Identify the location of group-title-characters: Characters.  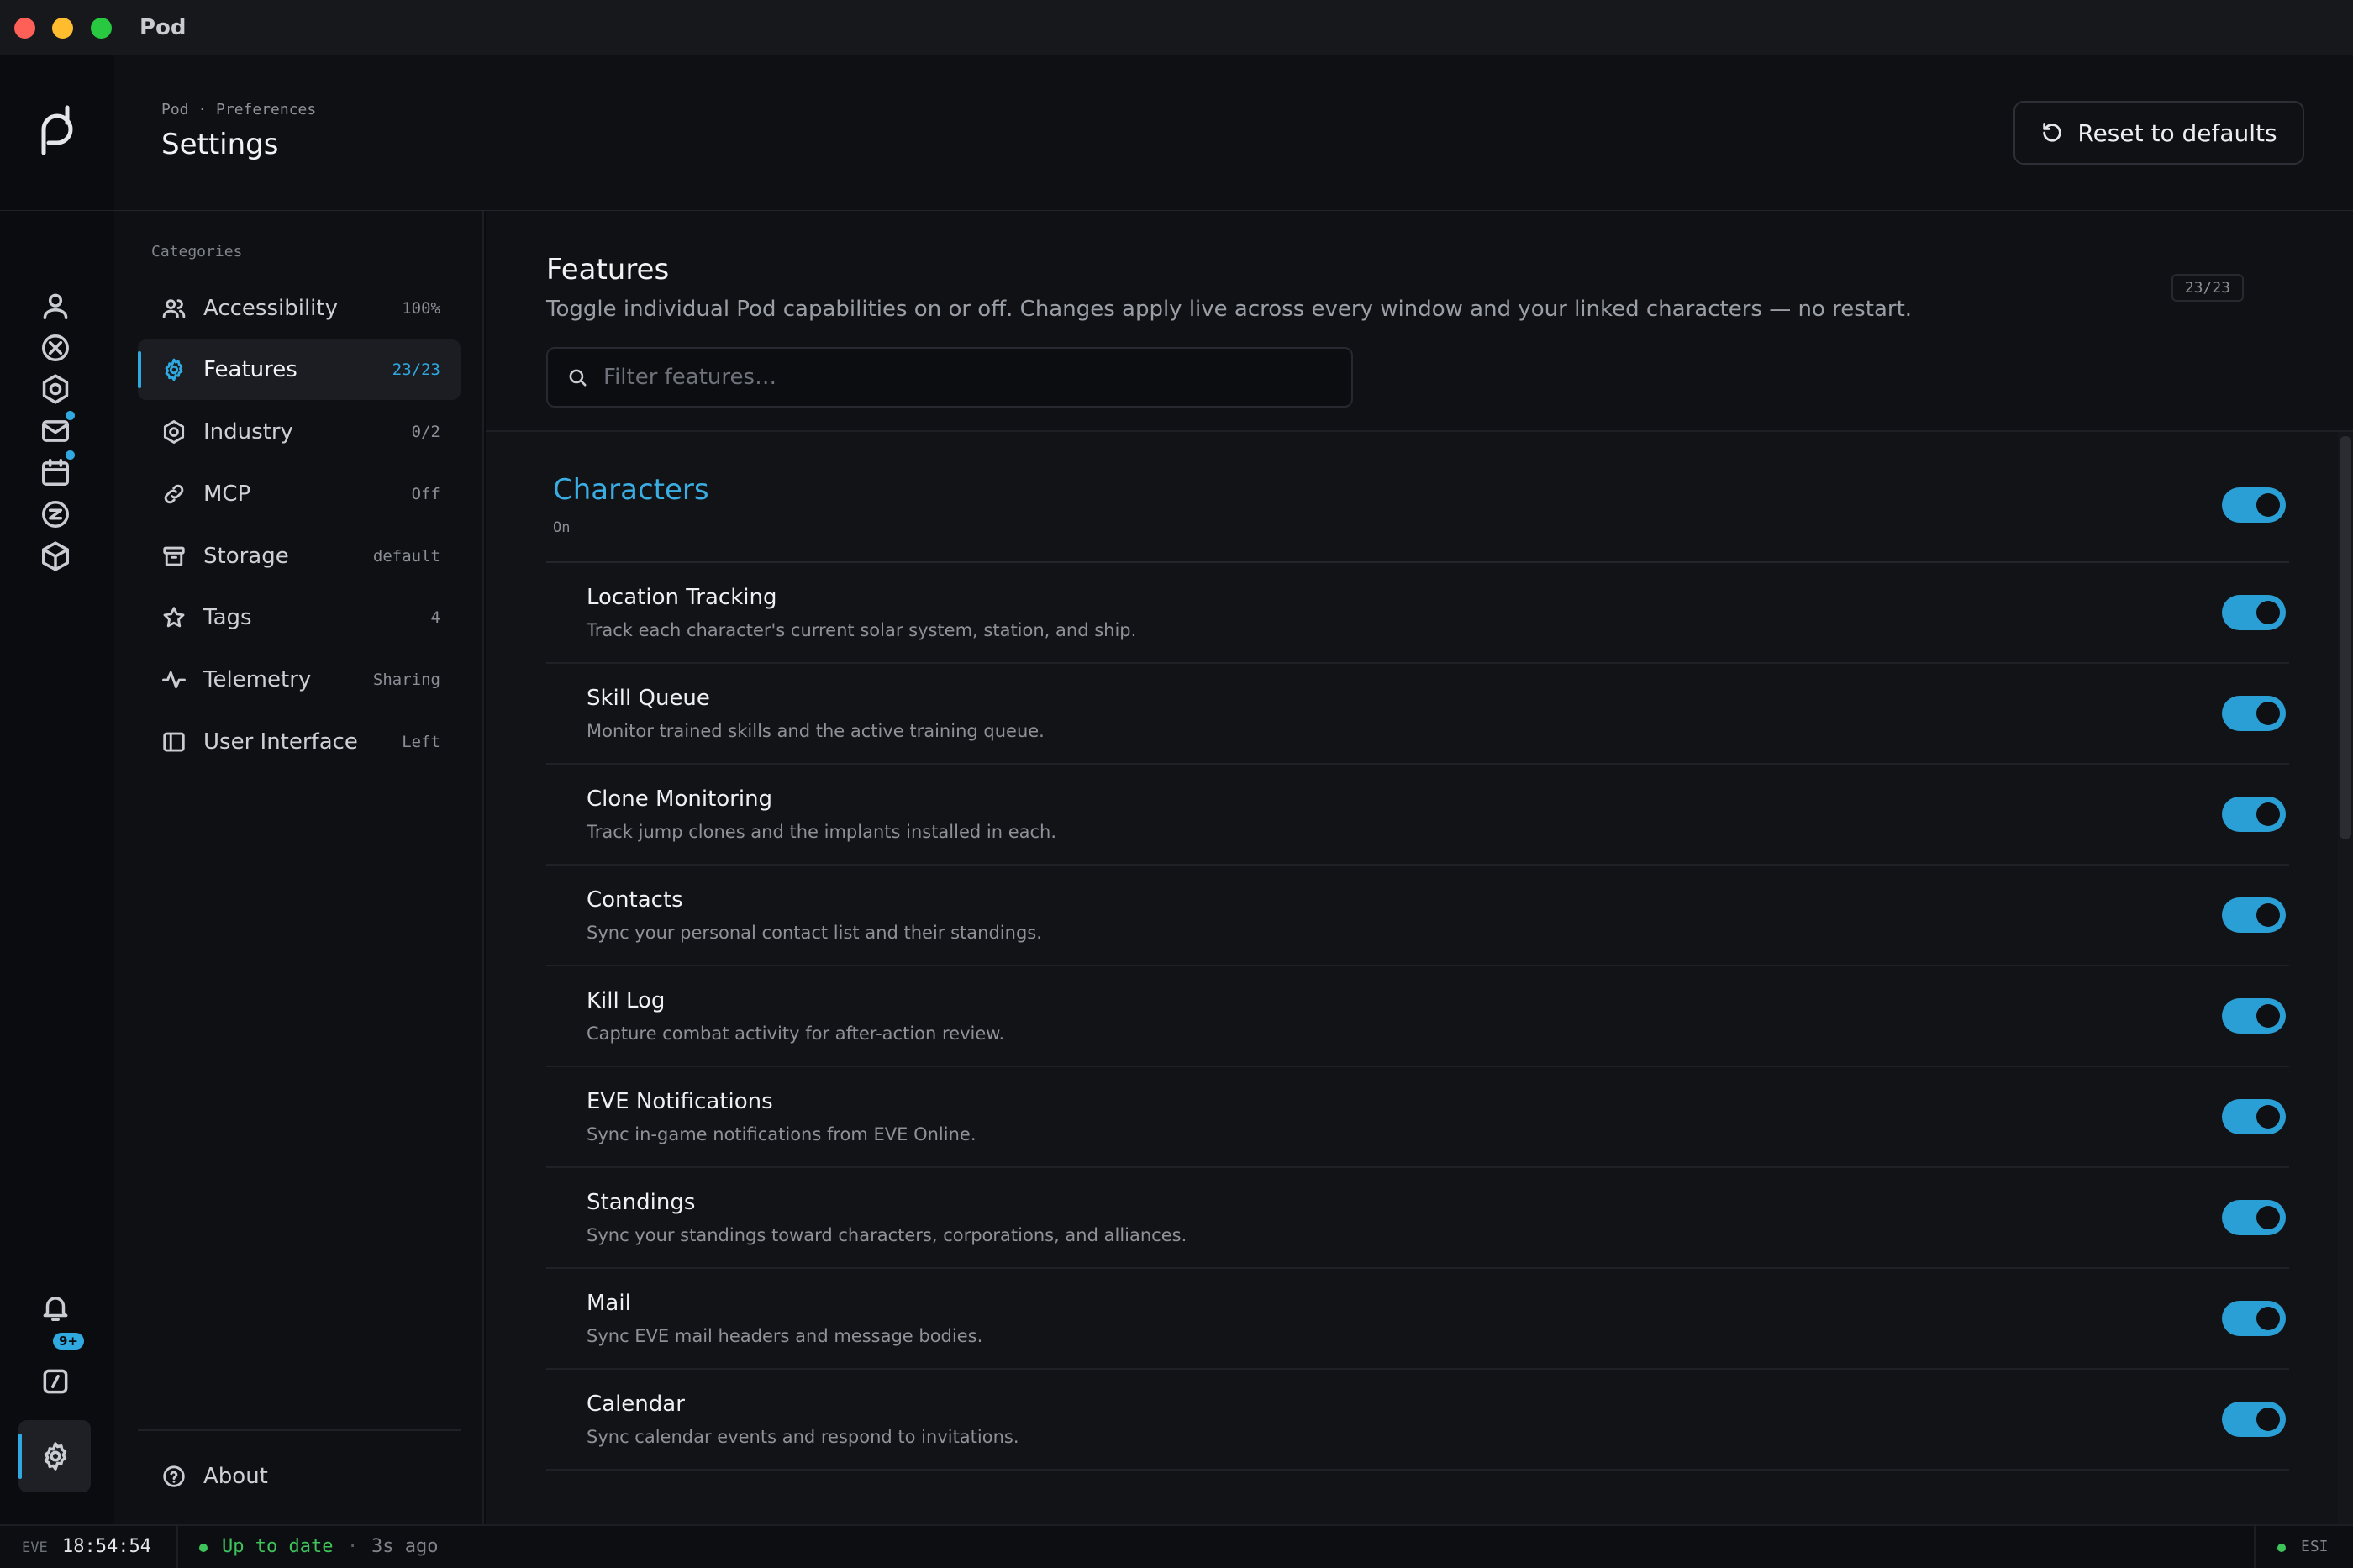
(631, 490).